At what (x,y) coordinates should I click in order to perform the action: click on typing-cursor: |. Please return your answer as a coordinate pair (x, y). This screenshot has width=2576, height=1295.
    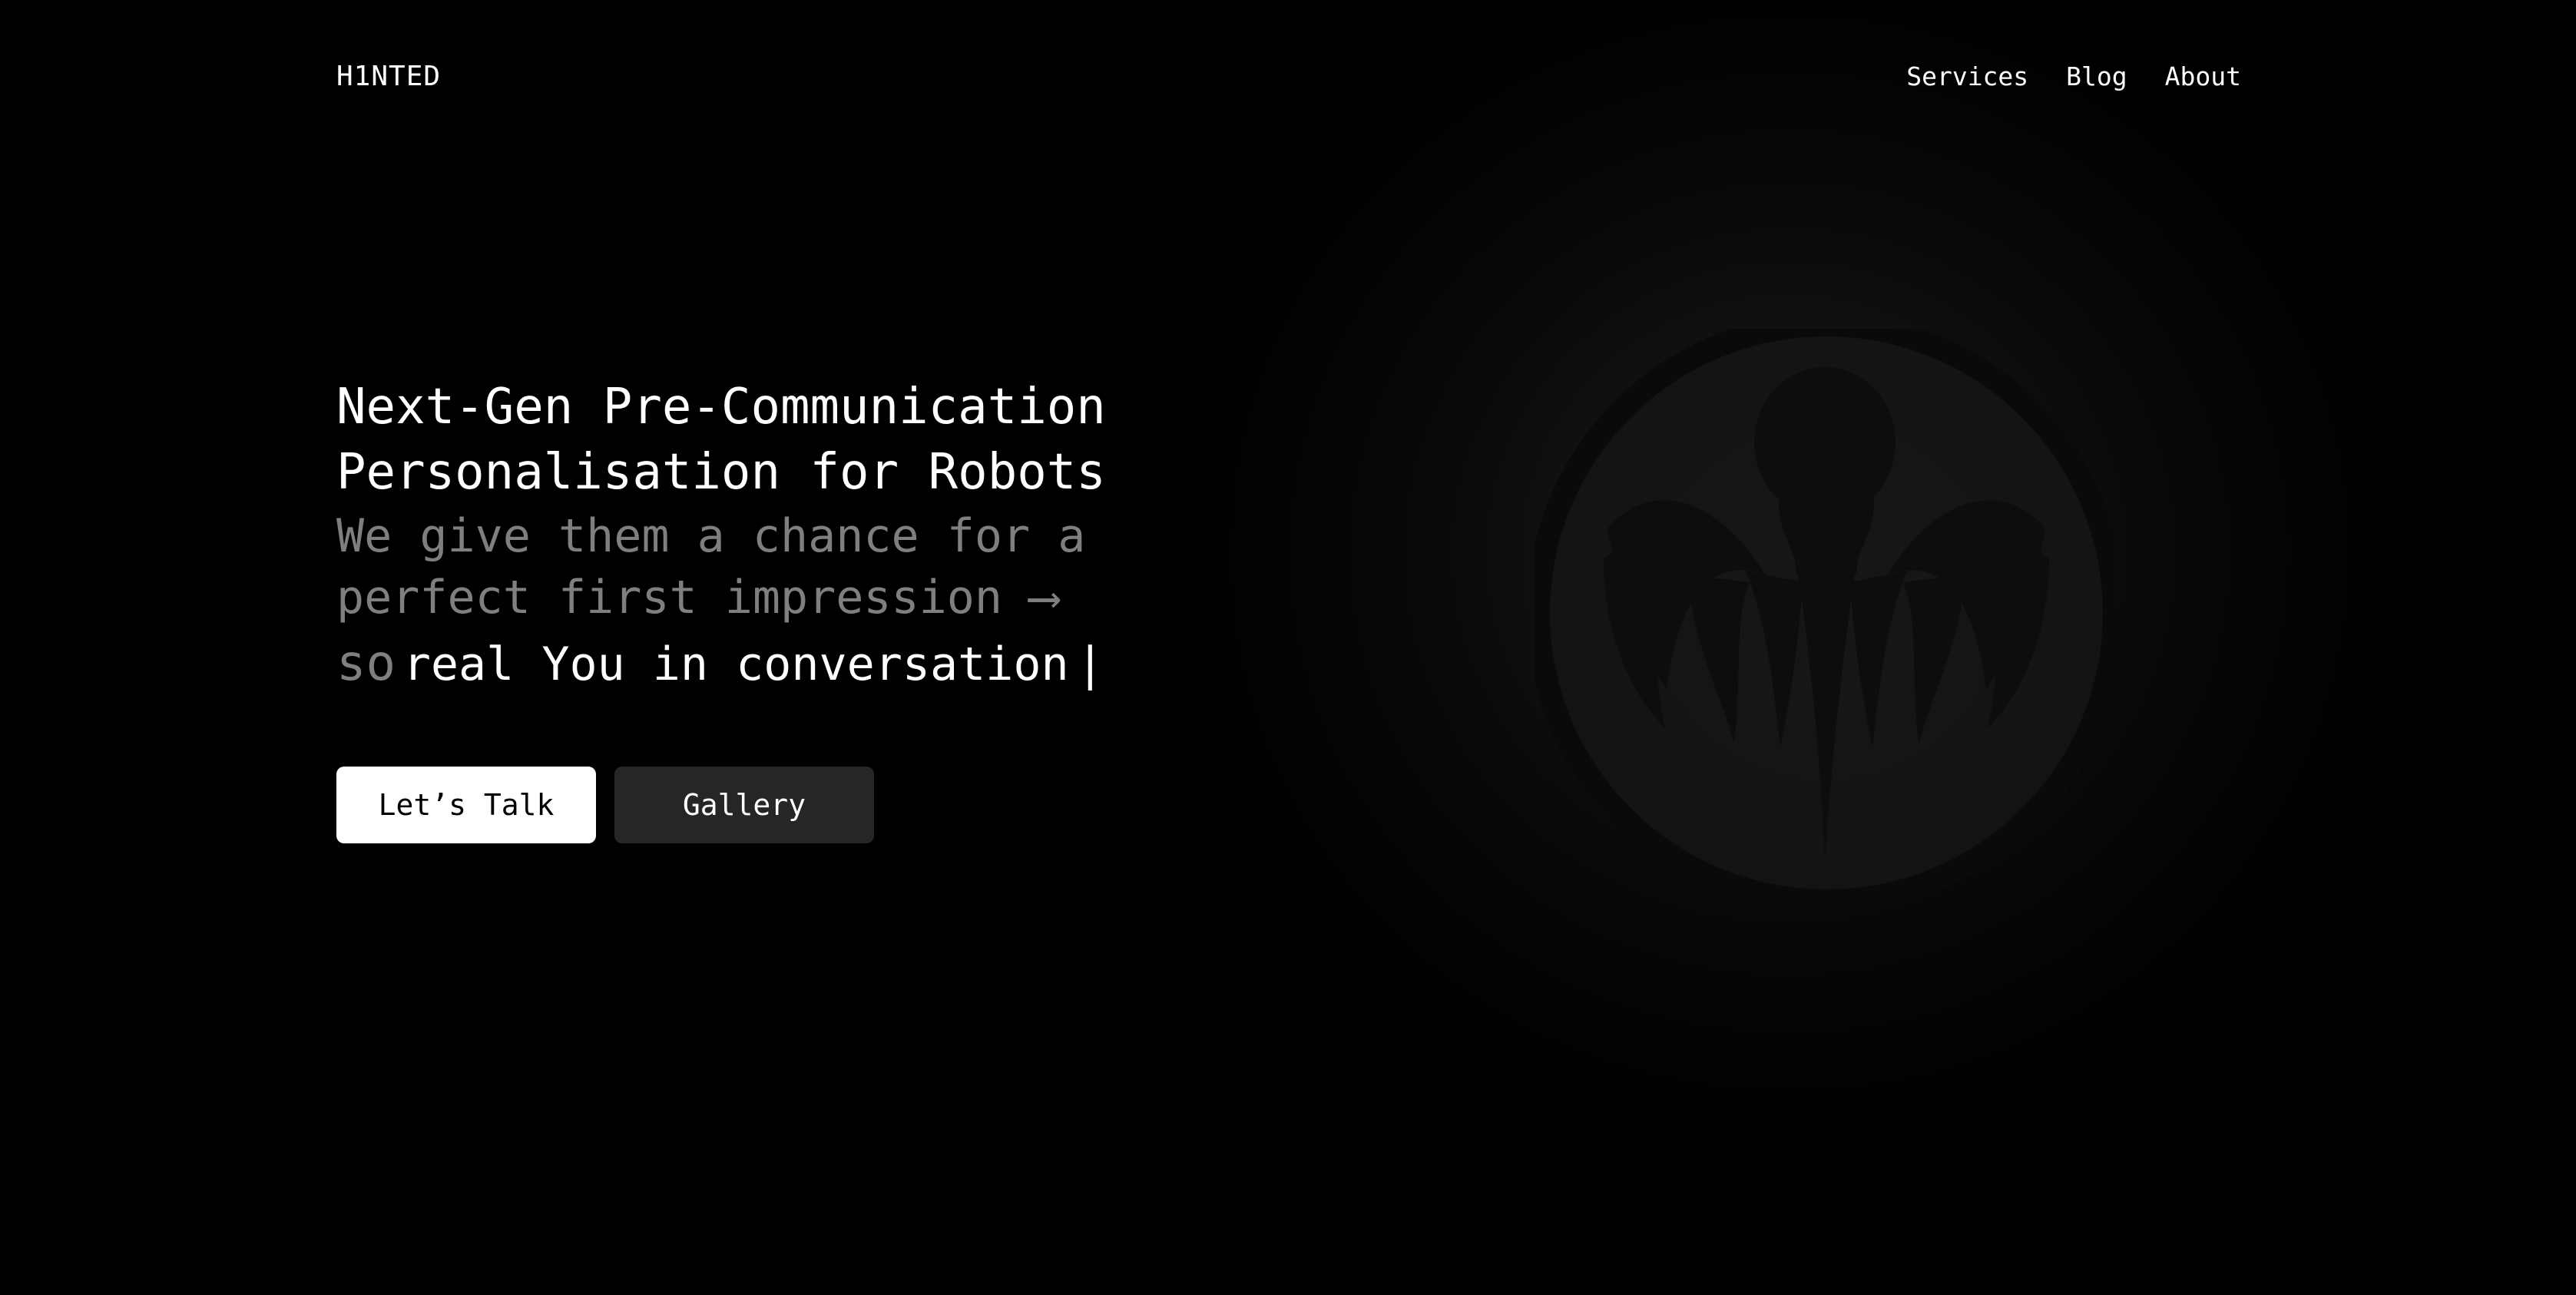
    Looking at the image, I should click on (1090, 664).